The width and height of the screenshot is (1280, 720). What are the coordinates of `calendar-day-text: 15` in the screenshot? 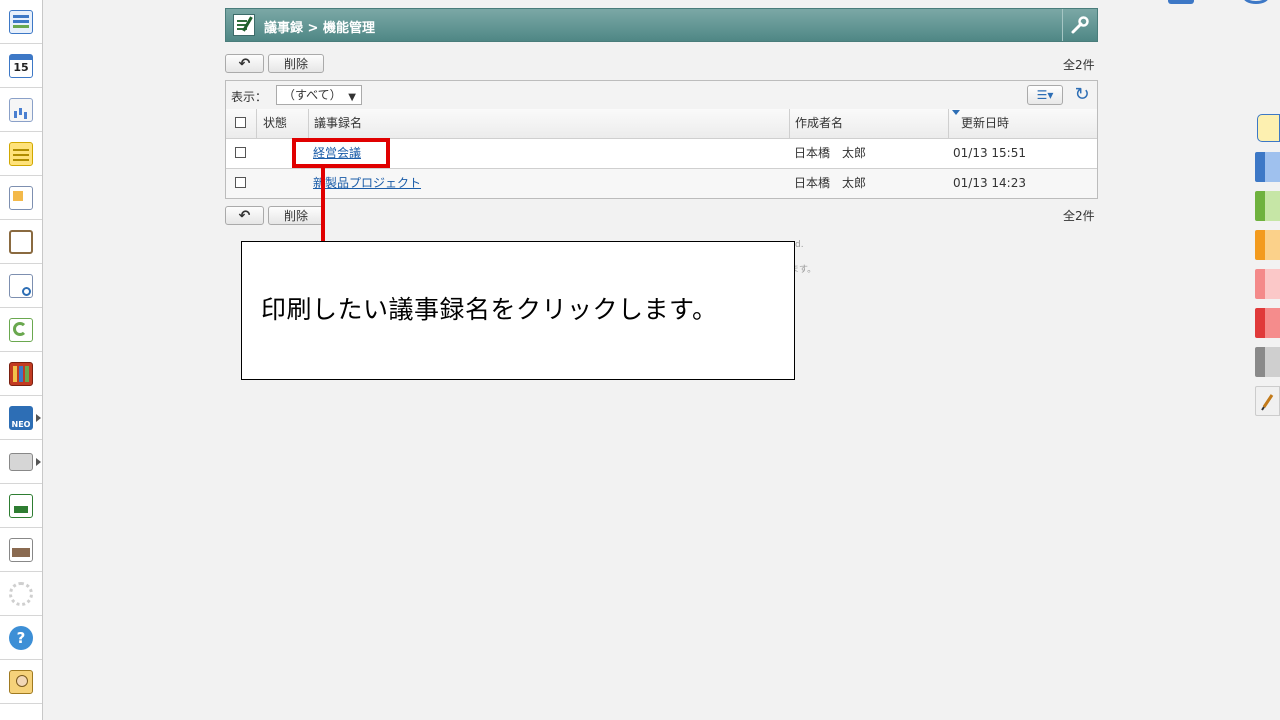 It's located at (21, 67).